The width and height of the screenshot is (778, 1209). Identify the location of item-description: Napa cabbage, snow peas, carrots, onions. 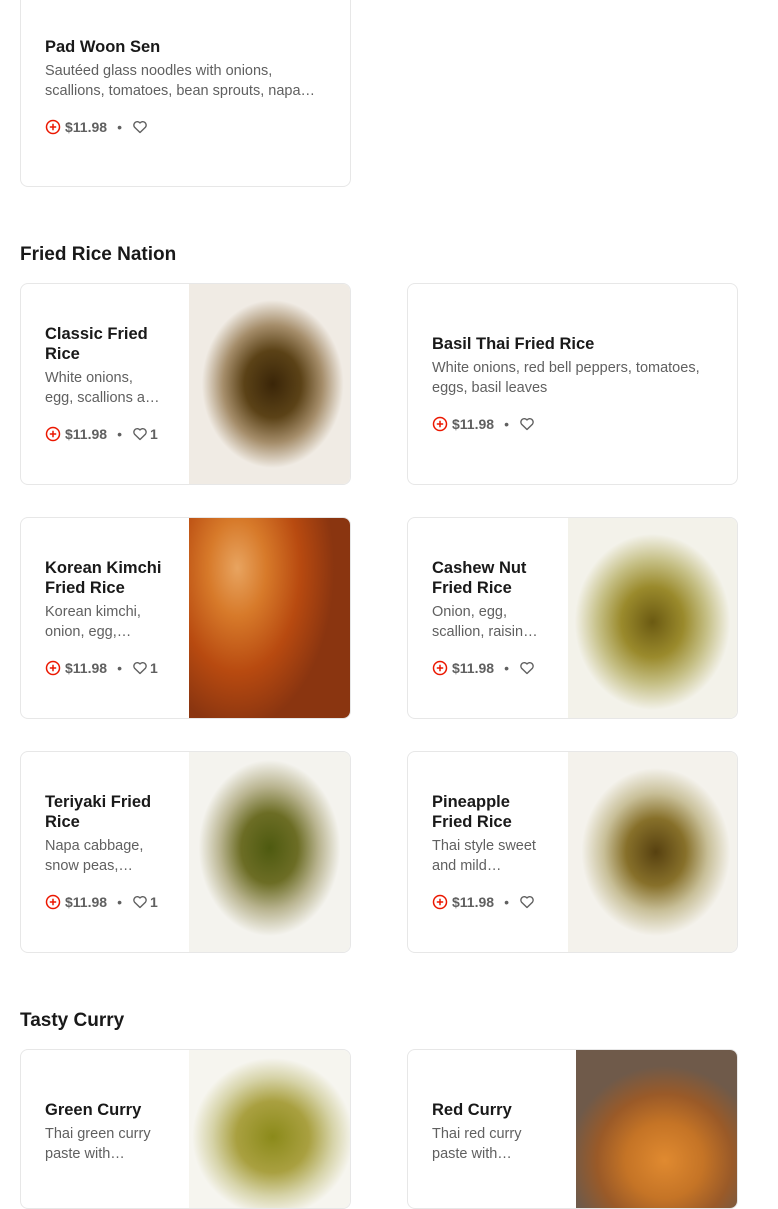
(94, 856).